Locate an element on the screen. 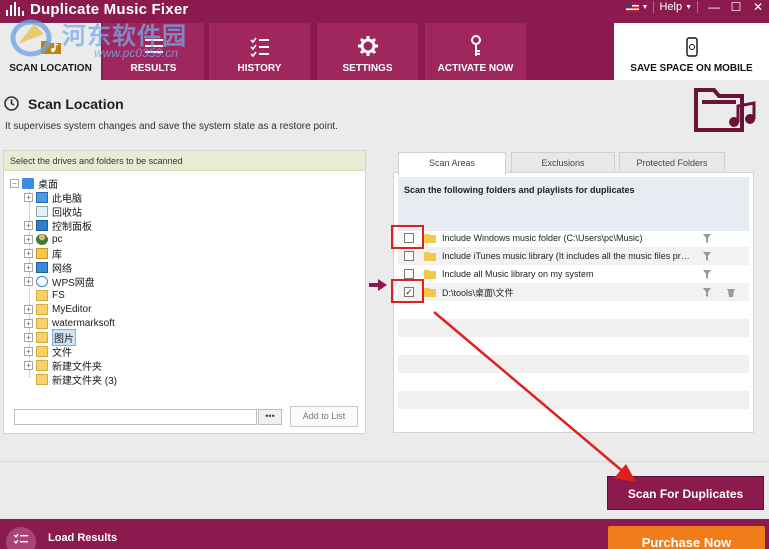 This screenshot has width=769, height=549. load-results-icon is located at coordinates (21, 538).